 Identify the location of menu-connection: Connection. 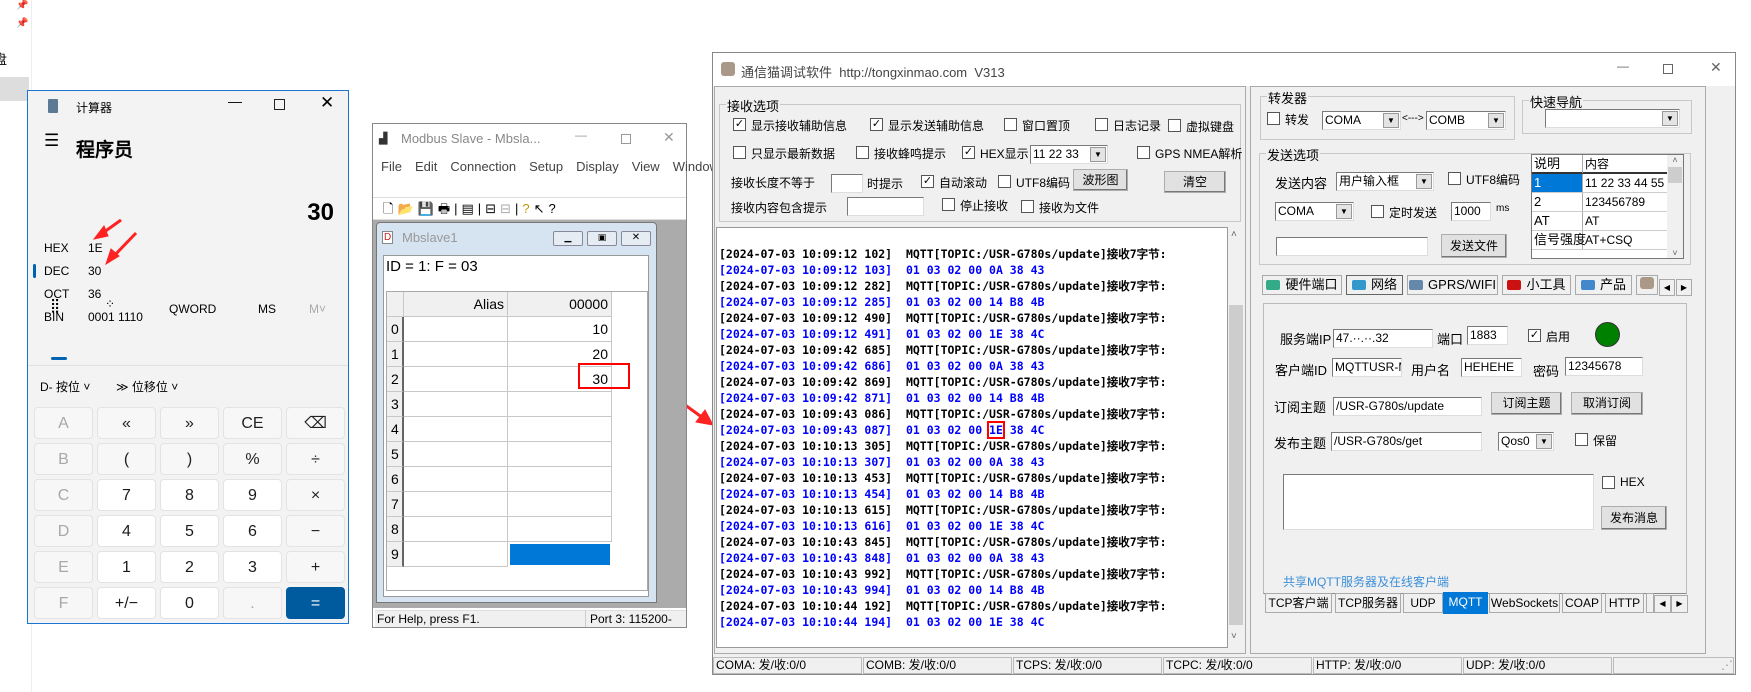
(483, 166).